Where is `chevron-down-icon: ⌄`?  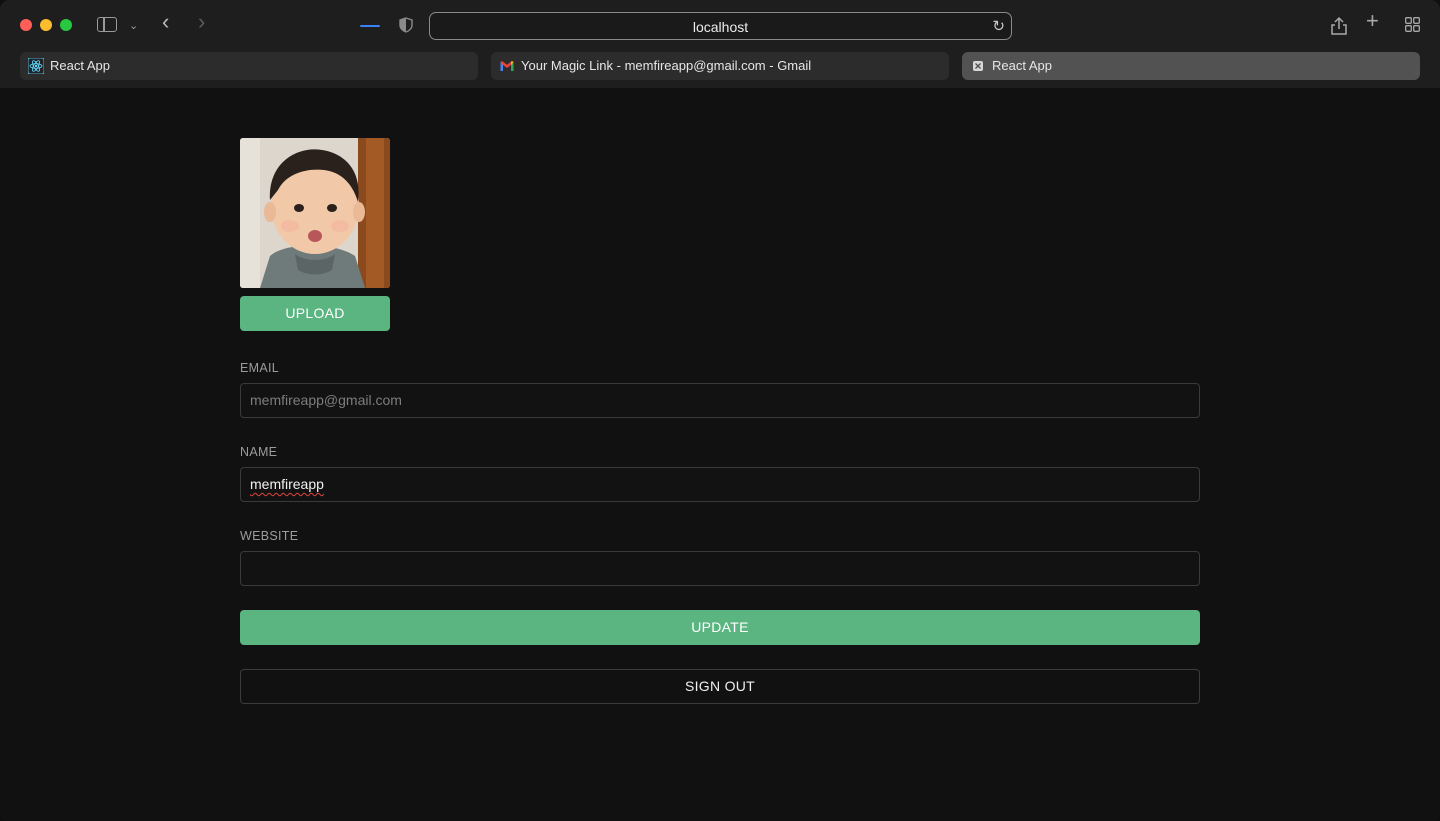 chevron-down-icon: ⌄ is located at coordinates (133, 26).